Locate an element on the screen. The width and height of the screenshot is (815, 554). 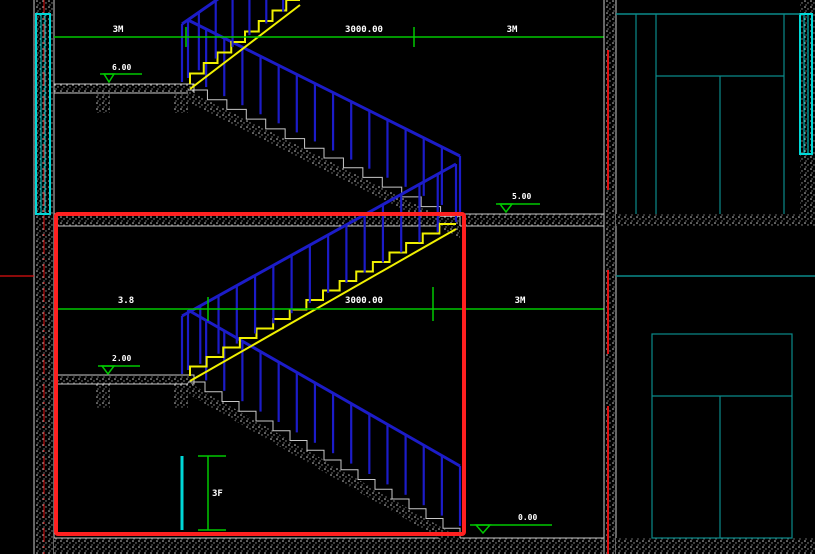
floor-slab-lower is located at coordinates (332, 545).